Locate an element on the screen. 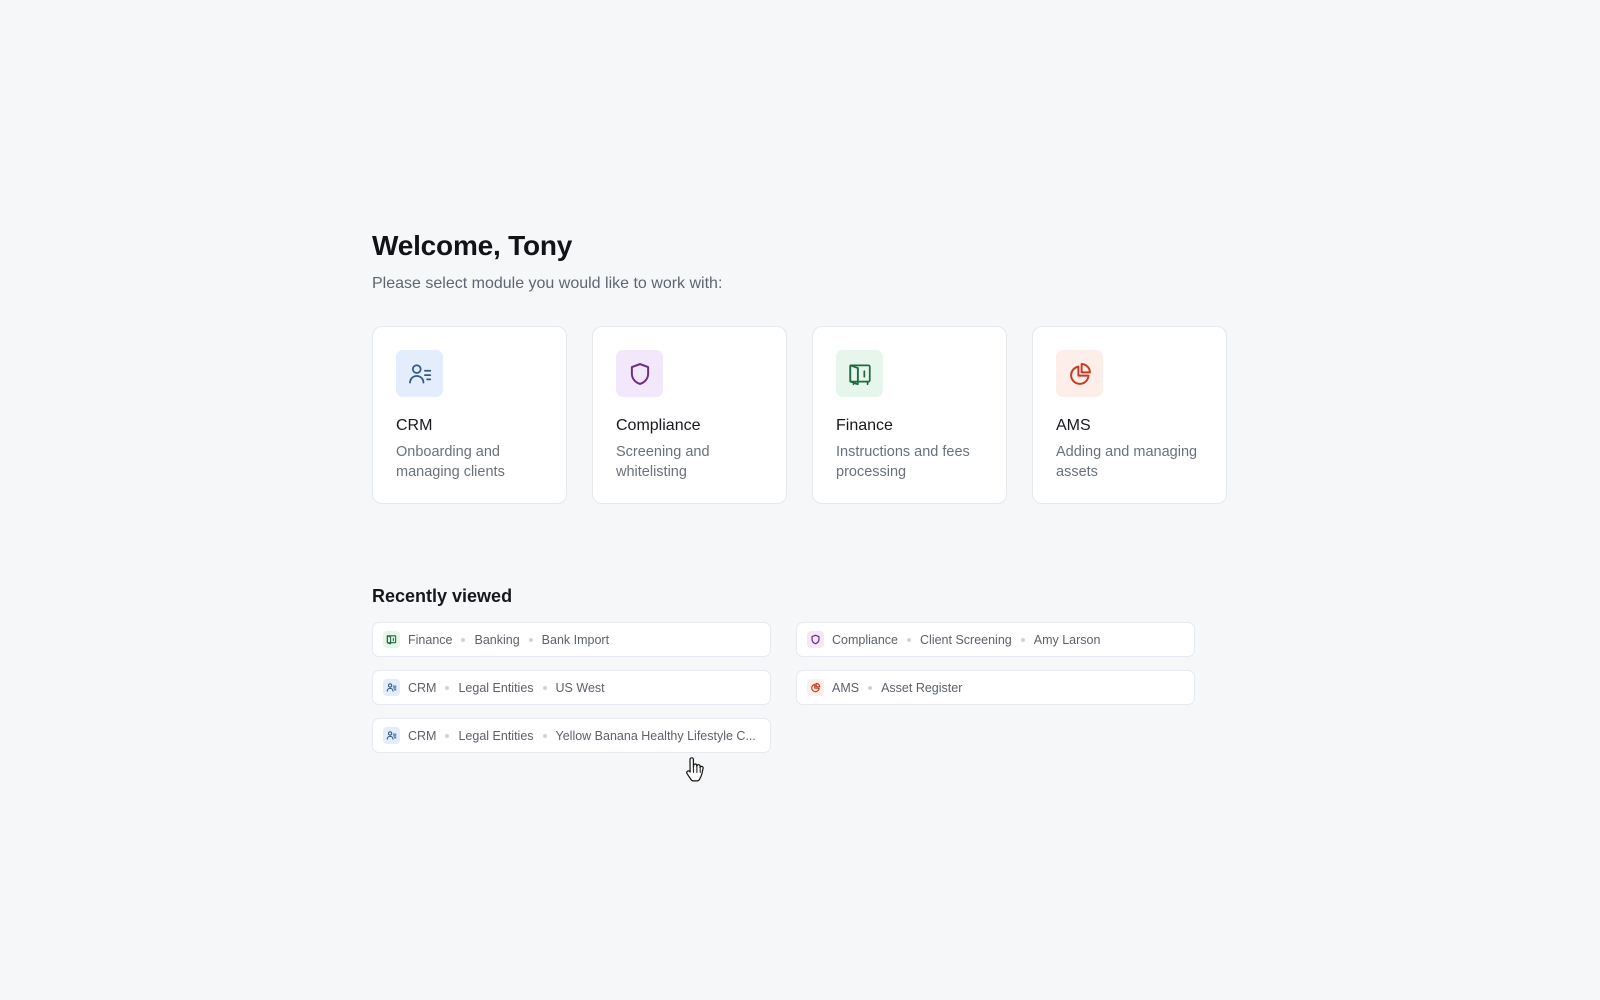 The image size is (1600, 1000). breadcrumb-page: Asset Register is located at coordinates (922, 687).